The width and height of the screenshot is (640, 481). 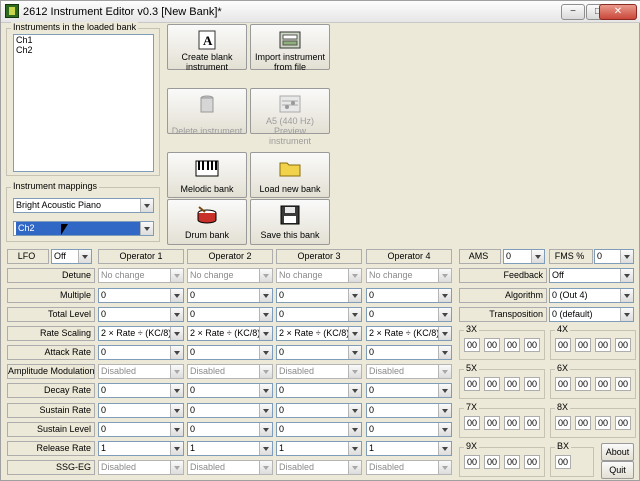 I want to click on import-file-button: Import instrument from file, so click(x=290, y=48).